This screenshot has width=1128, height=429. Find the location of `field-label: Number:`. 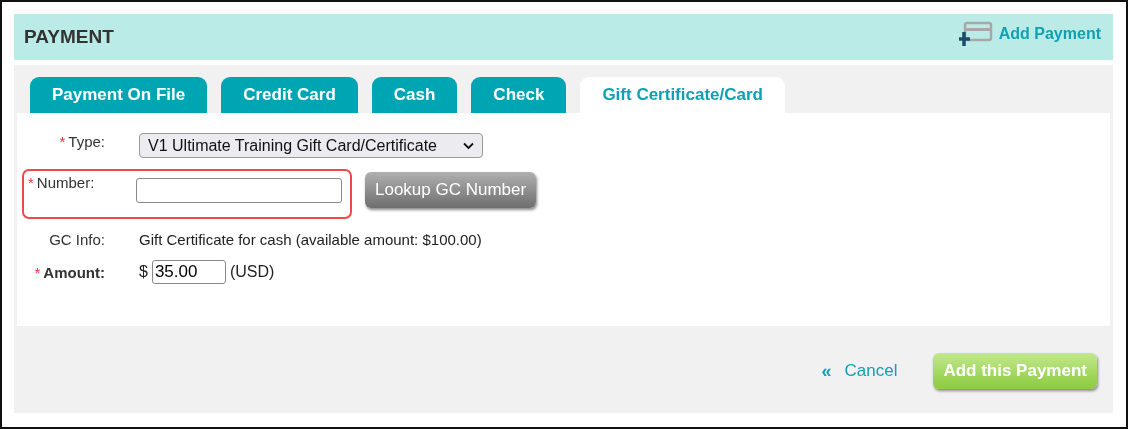

field-label: Number: is located at coordinates (65, 183).